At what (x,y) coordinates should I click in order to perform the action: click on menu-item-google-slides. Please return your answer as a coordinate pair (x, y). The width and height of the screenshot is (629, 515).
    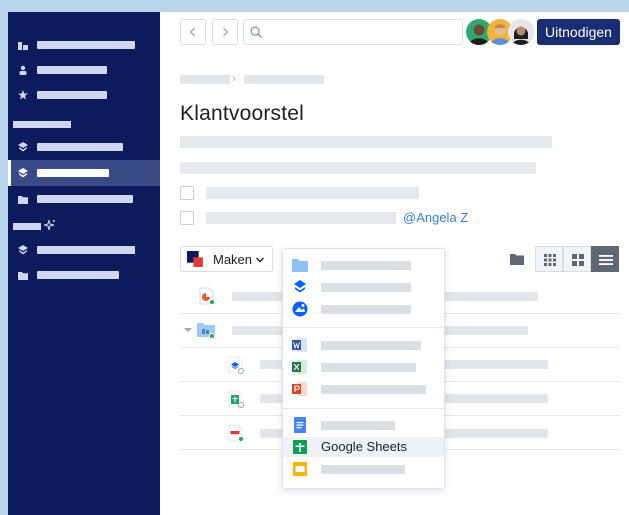
    Looking at the image, I should click on (363, 469).